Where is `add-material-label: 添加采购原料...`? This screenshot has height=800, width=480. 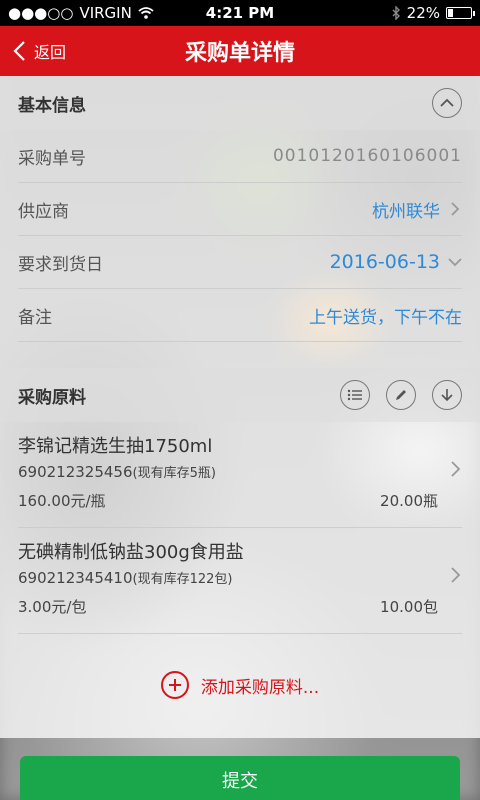
add-material-label: 添加采购原料... is located at coordinates (260, 687).